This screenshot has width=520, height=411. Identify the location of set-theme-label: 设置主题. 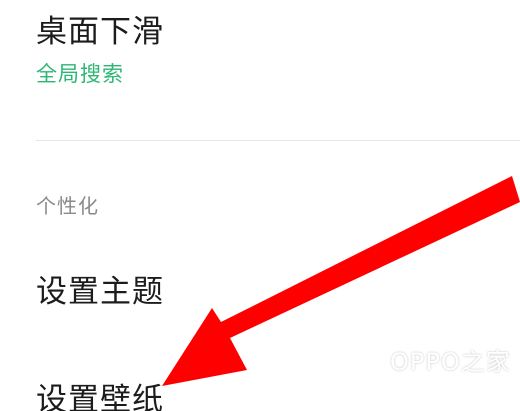
(100, 292).